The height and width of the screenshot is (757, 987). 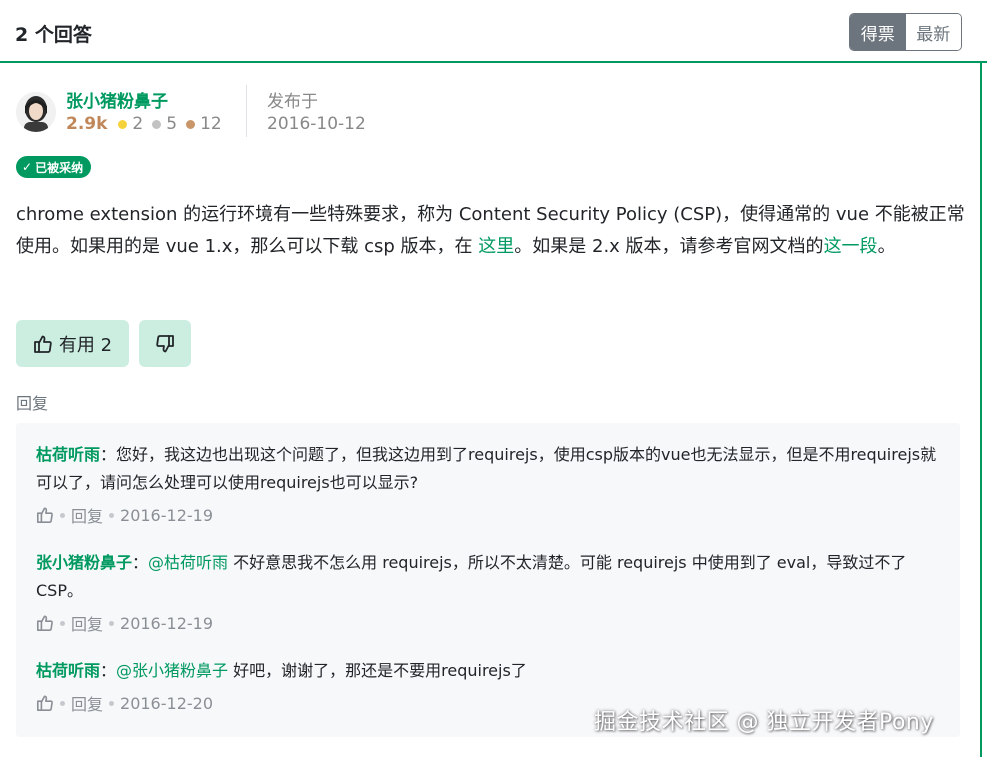 I want to click on comment-mention: @张小猪粉鼻子, so click(x=172, y=670).